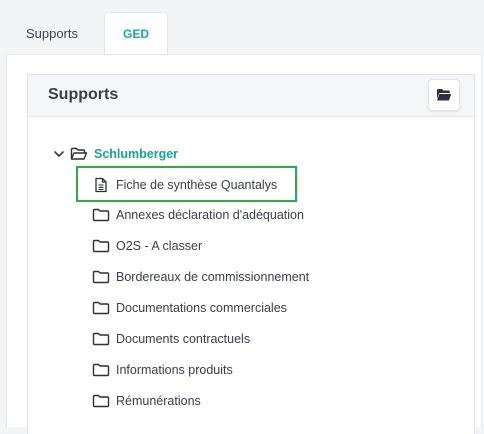  I want to click on tree-item: Documents contractuels, so click(171, 339).